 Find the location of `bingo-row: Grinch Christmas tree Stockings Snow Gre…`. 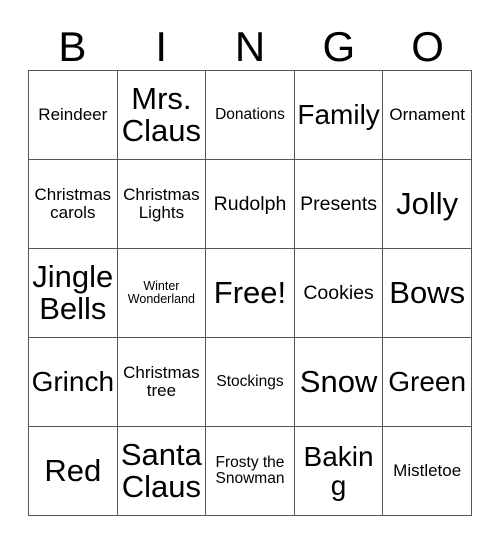

bingo-row: Grinch Christmas tree Stockings Snow Gre… is located at coordinates (250, 382).